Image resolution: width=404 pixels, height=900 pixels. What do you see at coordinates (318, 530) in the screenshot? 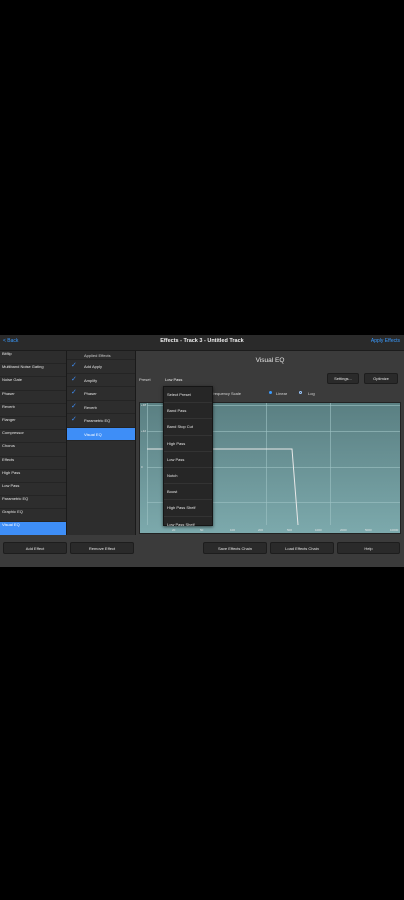
I see `x-axis-label: 1000` at bounding box center [318, 530].